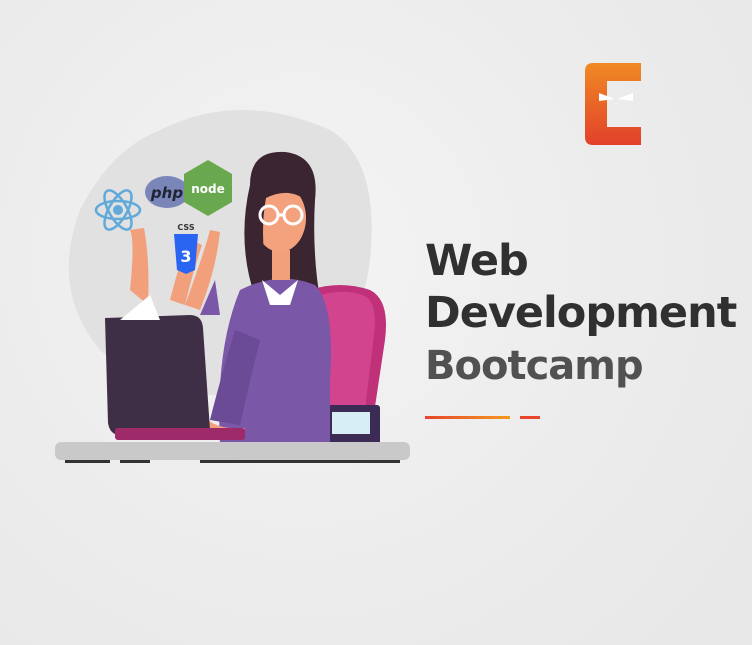  What do you see at coordinates (613, 104) in the screenshot?
I see `coding-ninjas-logo-icon` at bounding box center [613, 104].